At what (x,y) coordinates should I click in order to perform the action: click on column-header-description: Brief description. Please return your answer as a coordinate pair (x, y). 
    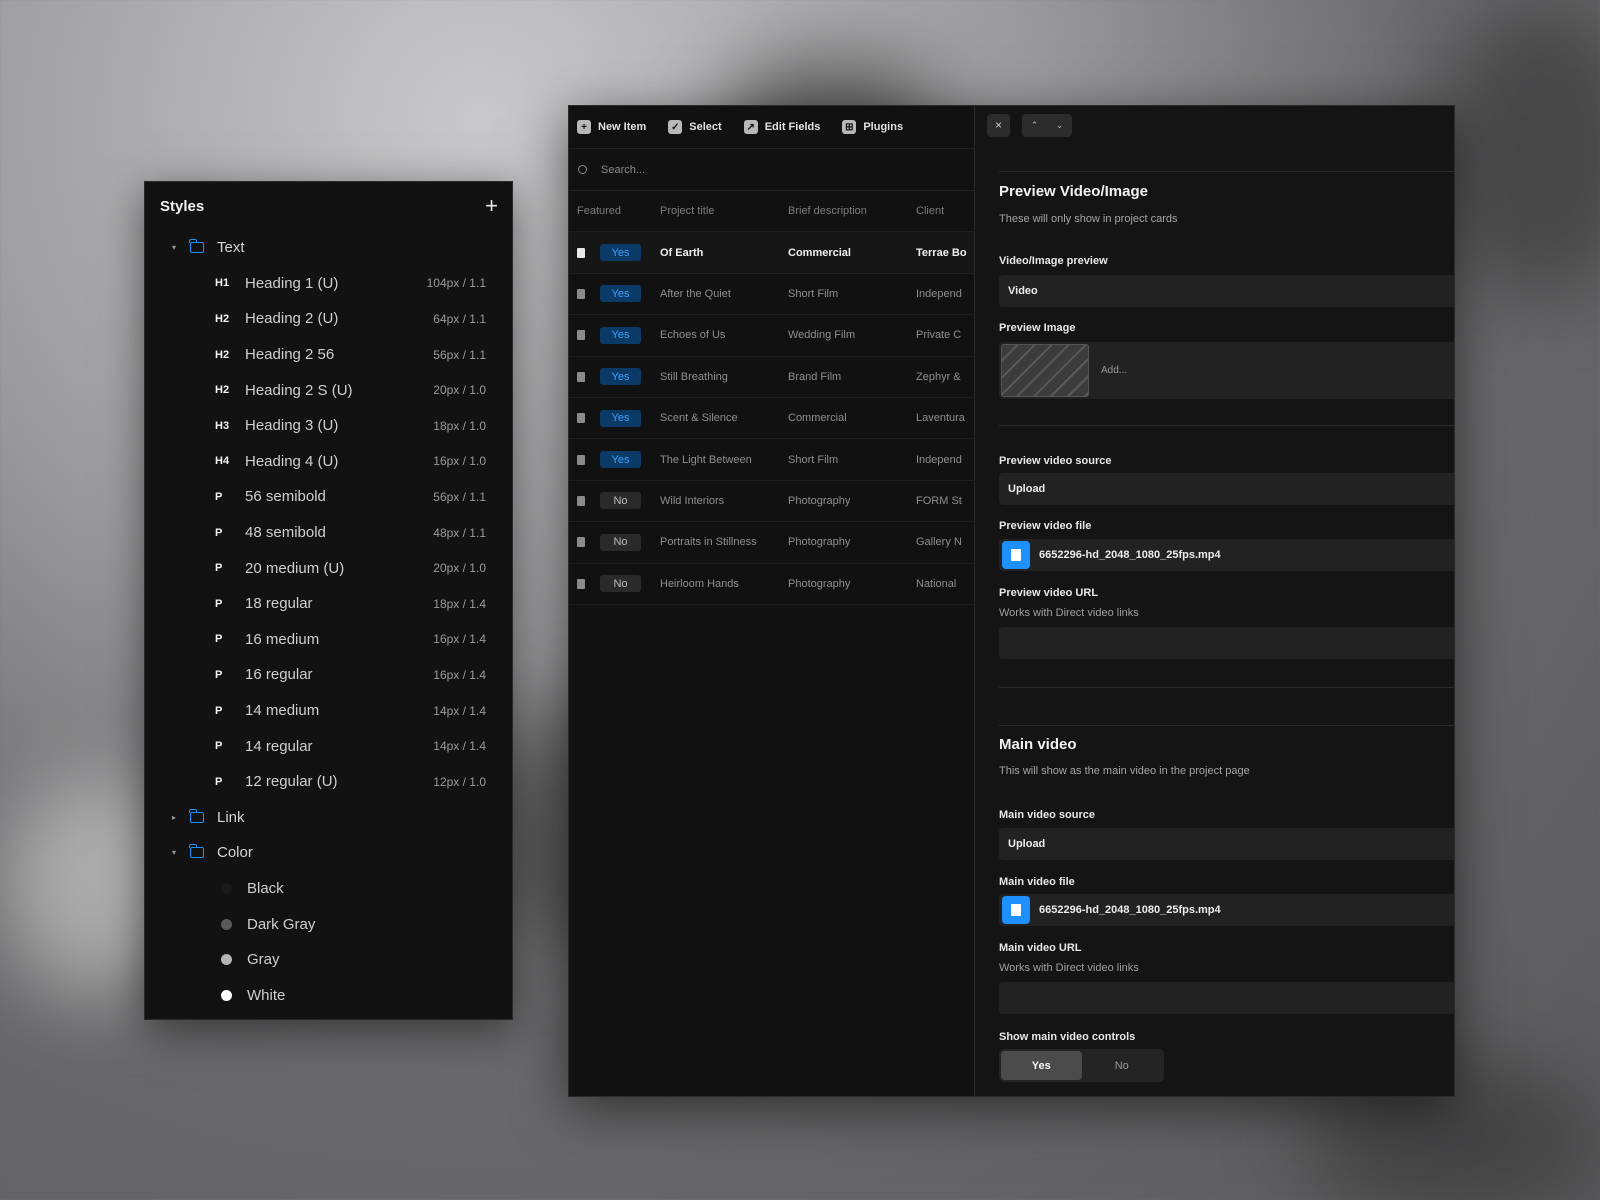
    Looking at the image, I should click on (852, 211).